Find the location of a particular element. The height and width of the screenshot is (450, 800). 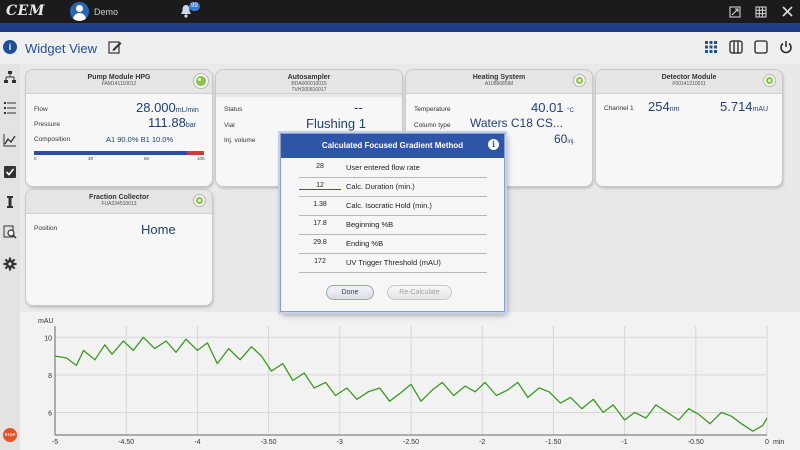

autosampler-vial-label: Vial is located at coordinates (229, 125).